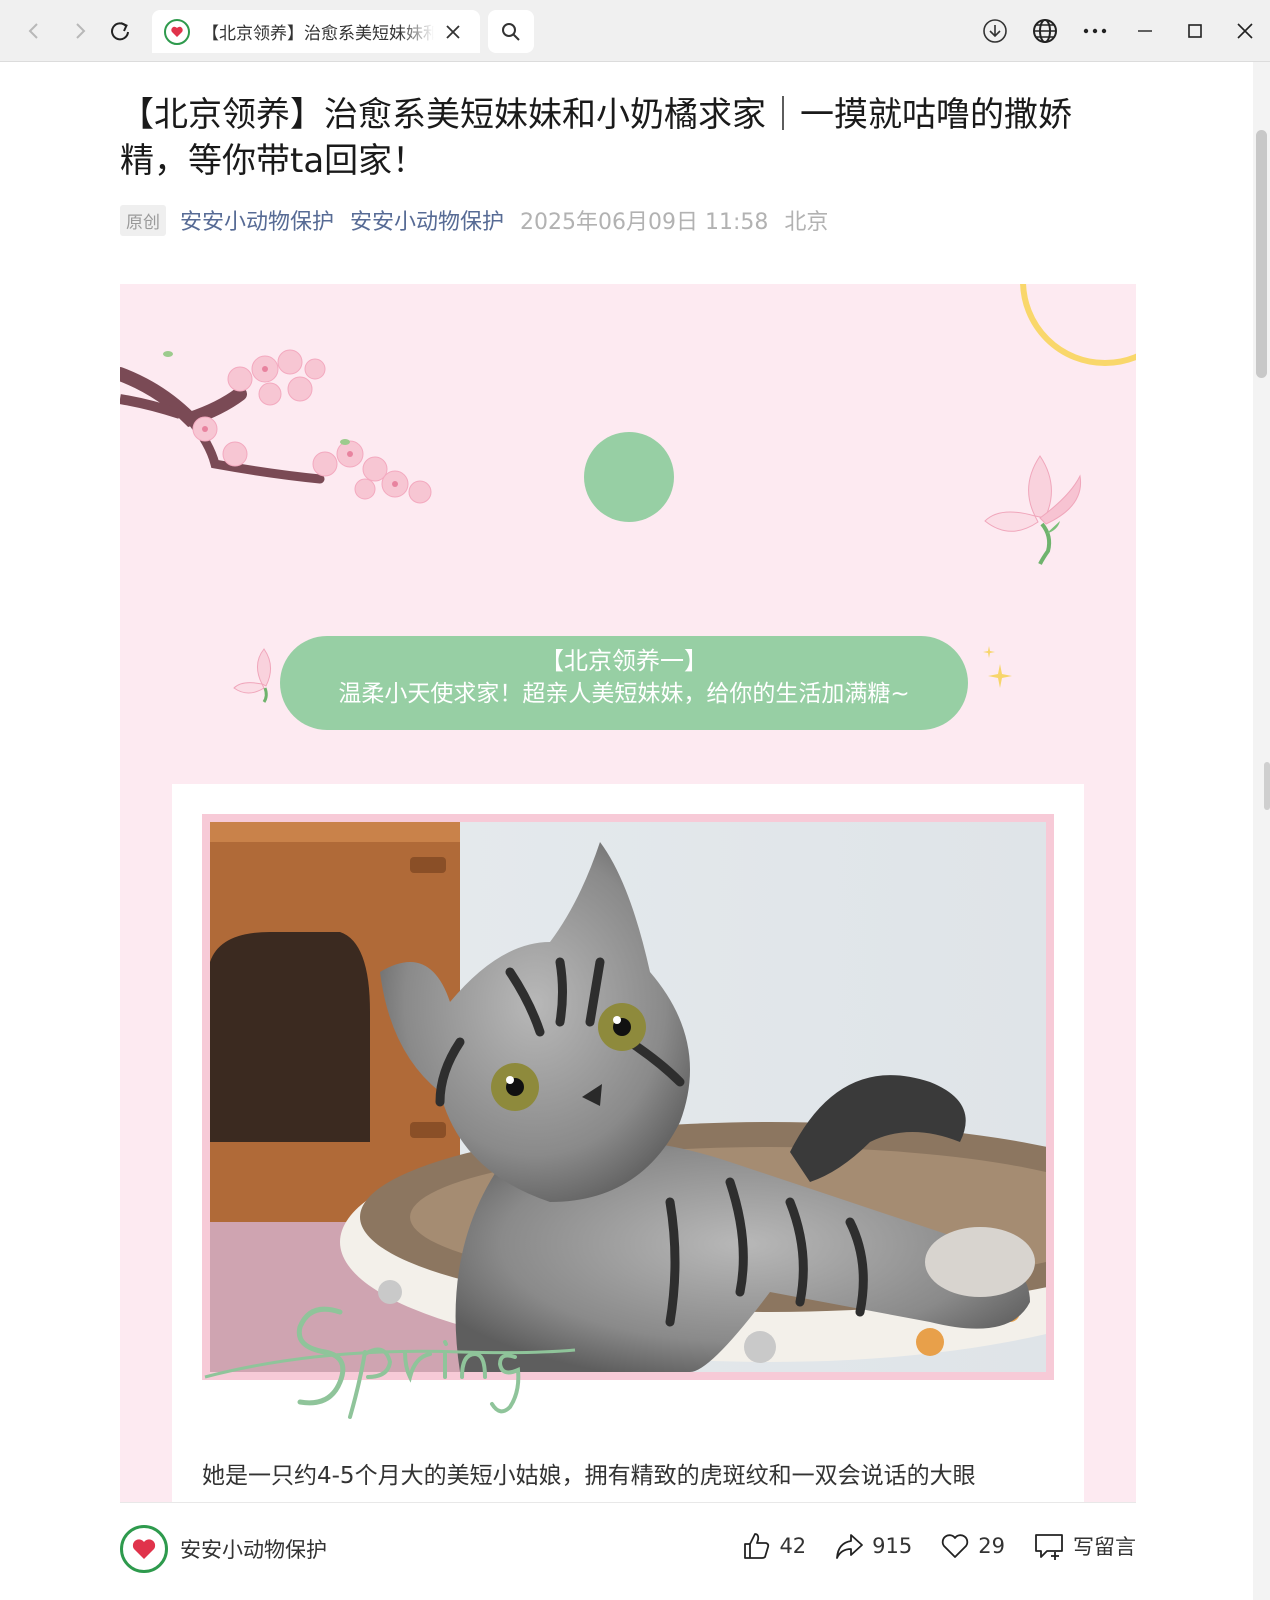 The width and height of the screenshot is (1270, 1600). Describe the element at coordinates (773, 1546) in the screenshot. I see `like-button: 42` at that location.